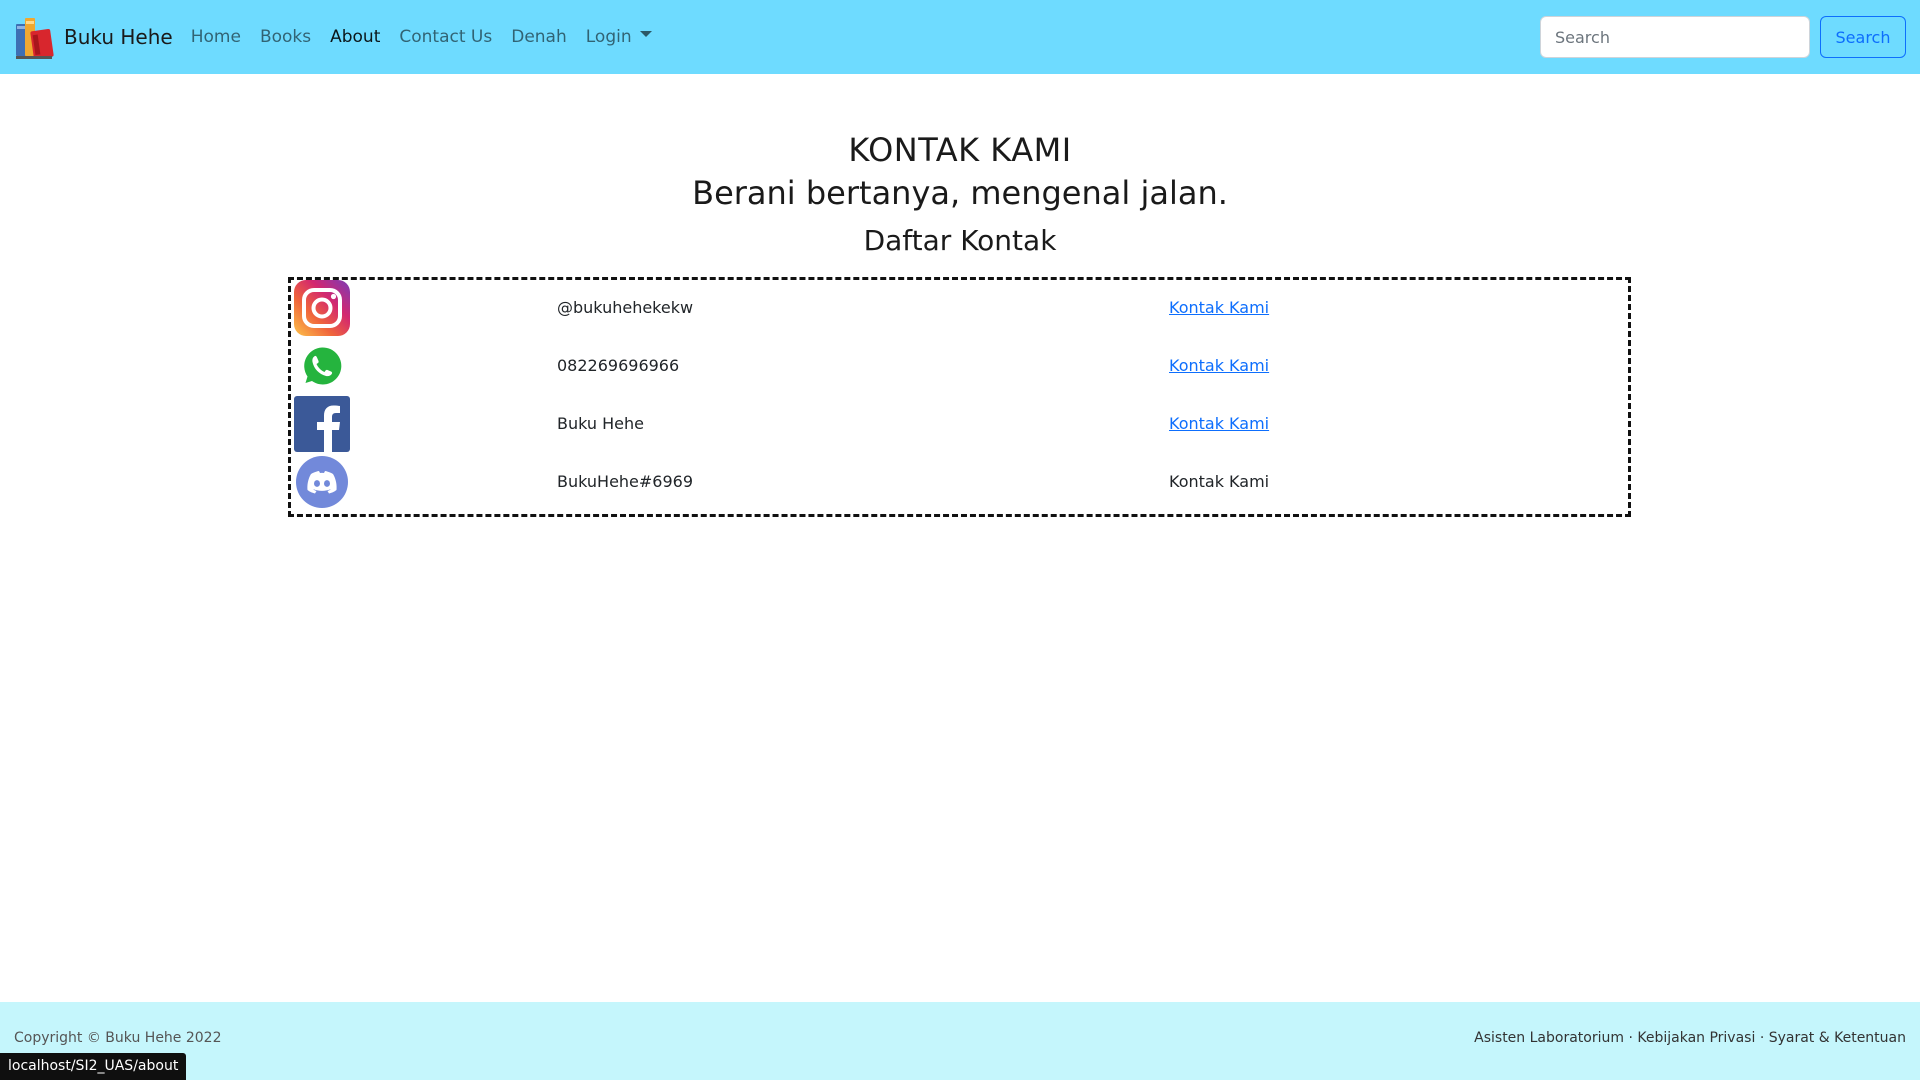 This screenshot has width=1920, height=1080. What do you see at coordinates (959, 483) in the screenshot?
I see `table-row: BukuHehe#6969 Kontak Kami` at bounding box center [959, 483].